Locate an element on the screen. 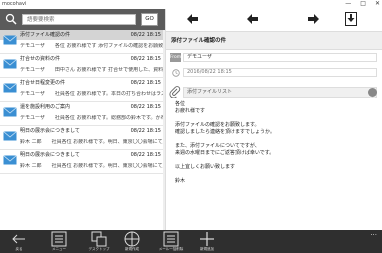 This screenshot has width=382, height=253. search-icon is located at coordinates (11, 19).